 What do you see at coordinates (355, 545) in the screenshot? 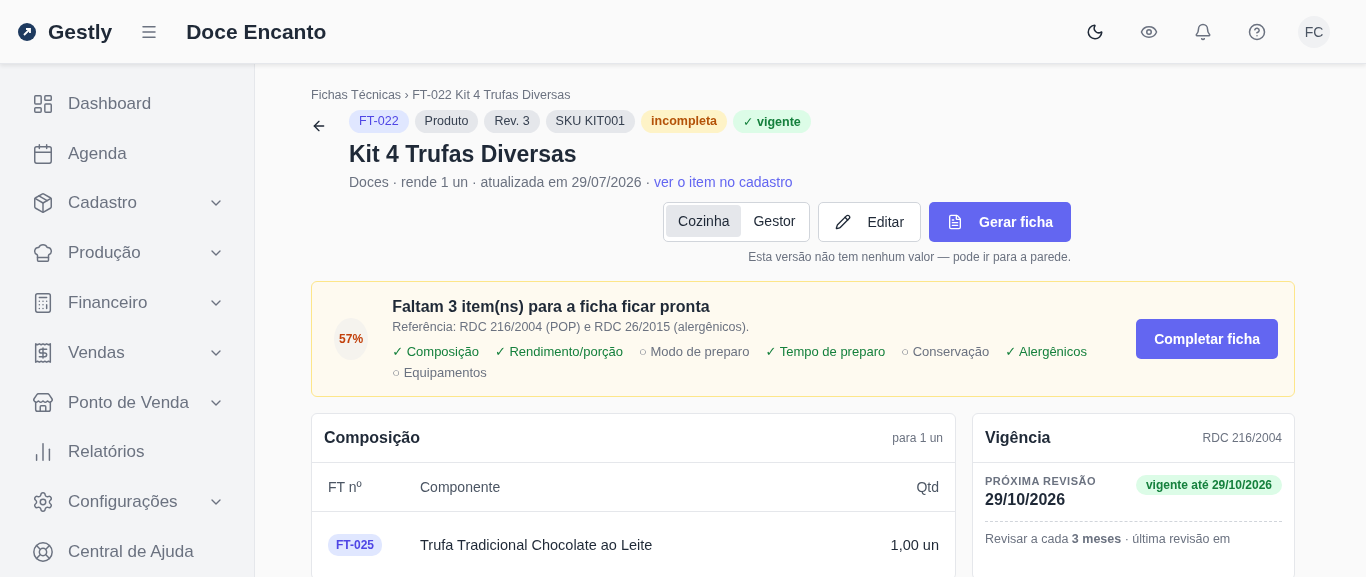
I see `code-tag: FT-025` at bounding box center [355, 545].